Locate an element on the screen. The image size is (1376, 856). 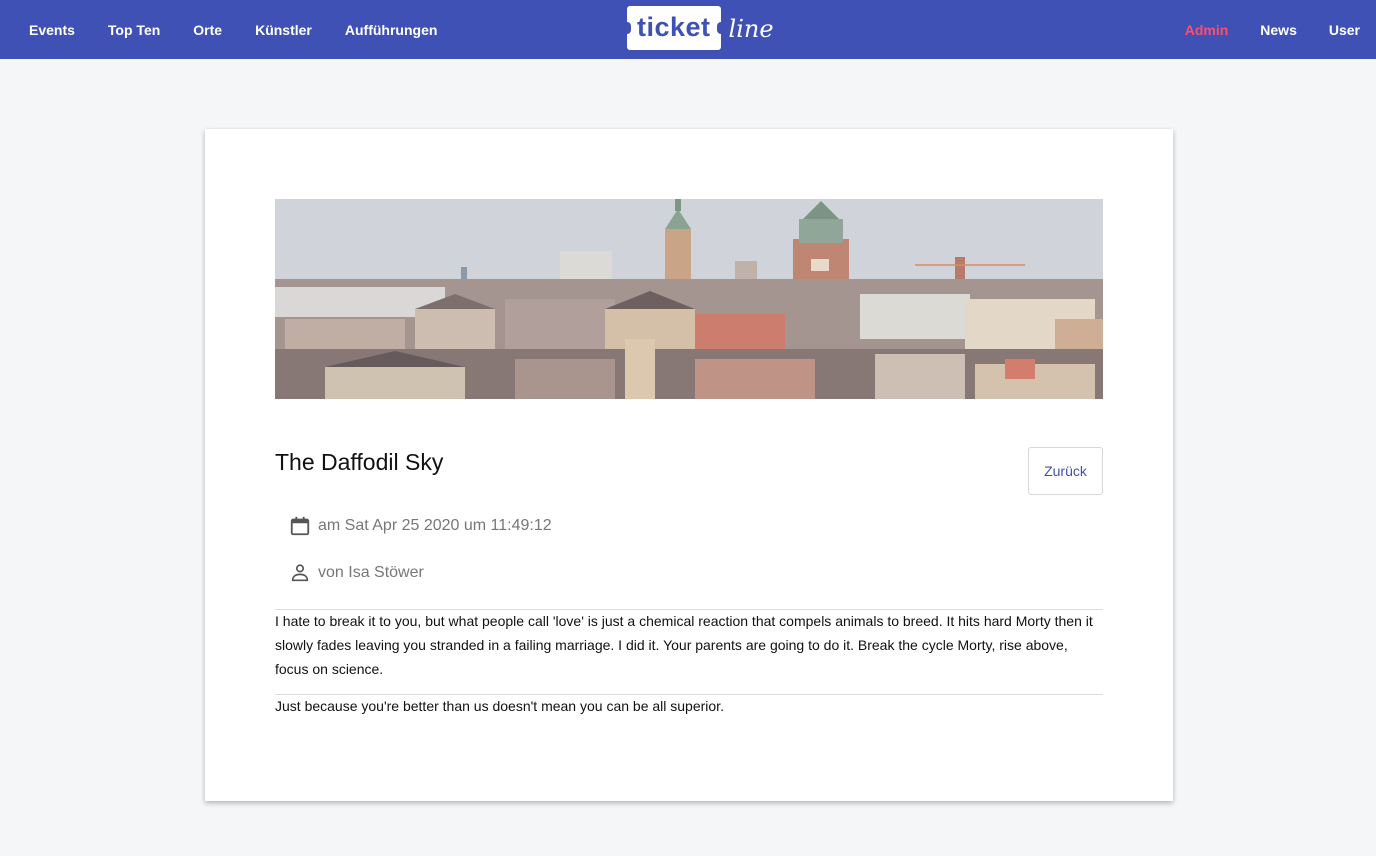
article-date-row: am Sat Apr 25 2020 um 11:49:12 is located at coordinates (420, 526).